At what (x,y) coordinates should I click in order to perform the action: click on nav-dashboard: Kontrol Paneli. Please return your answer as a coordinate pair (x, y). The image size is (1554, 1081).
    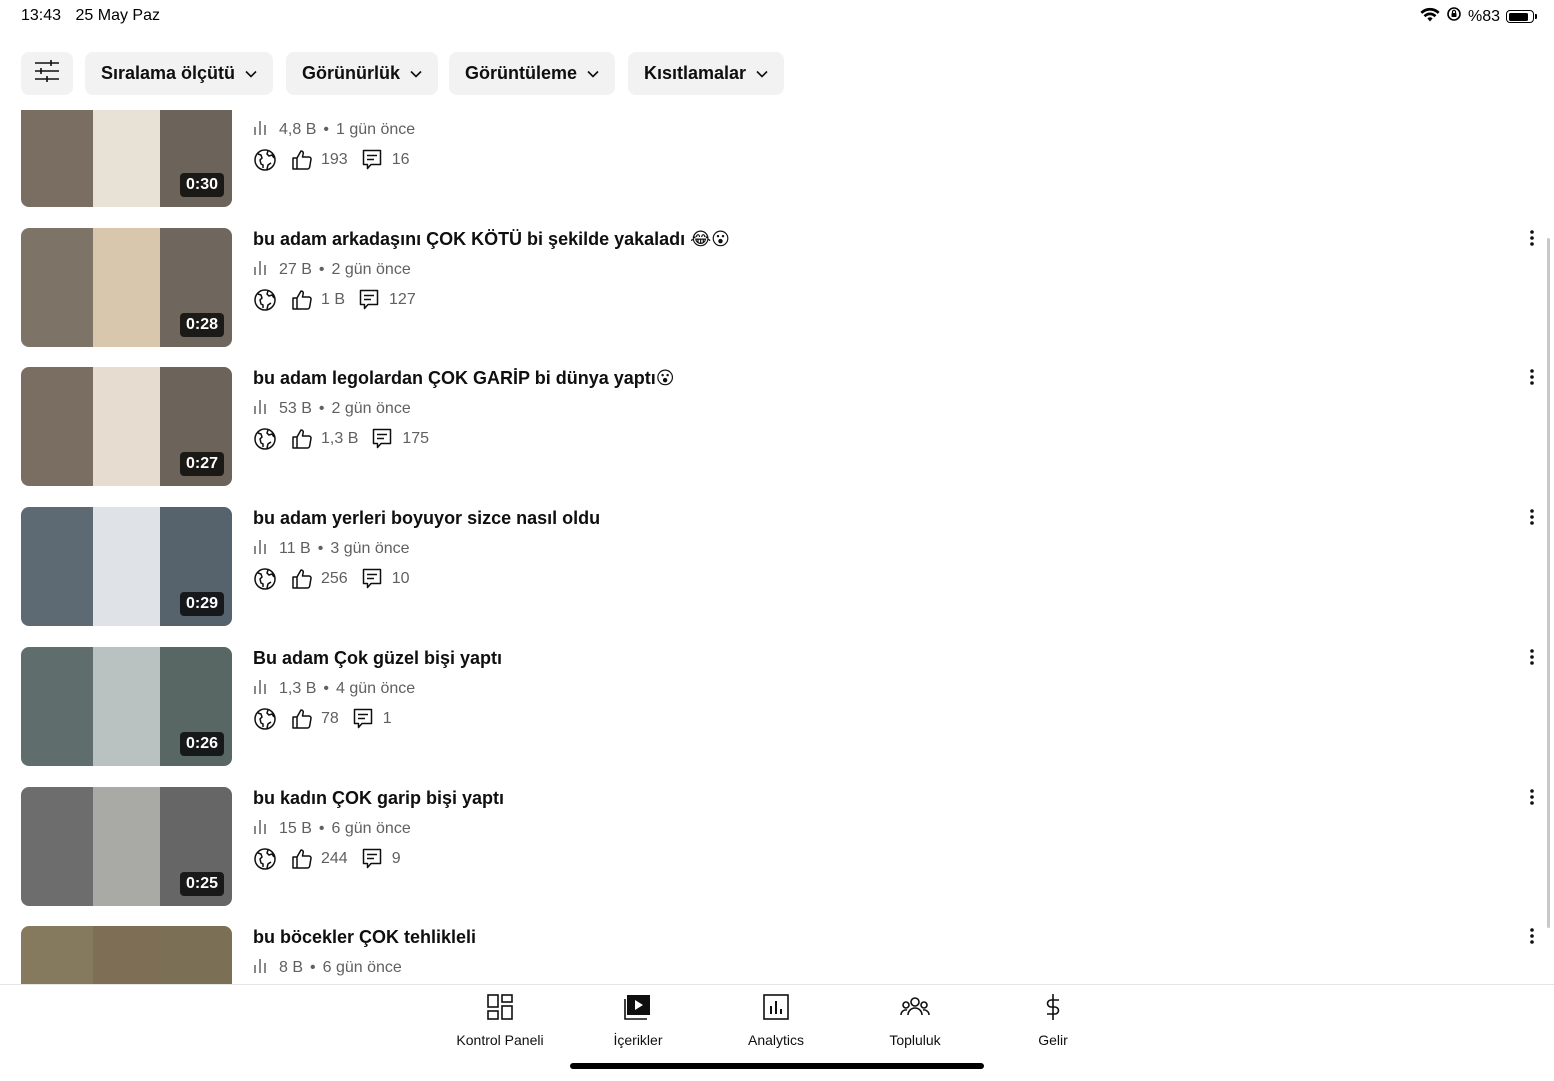
    Looking at the image, I should click on (500, 1020).